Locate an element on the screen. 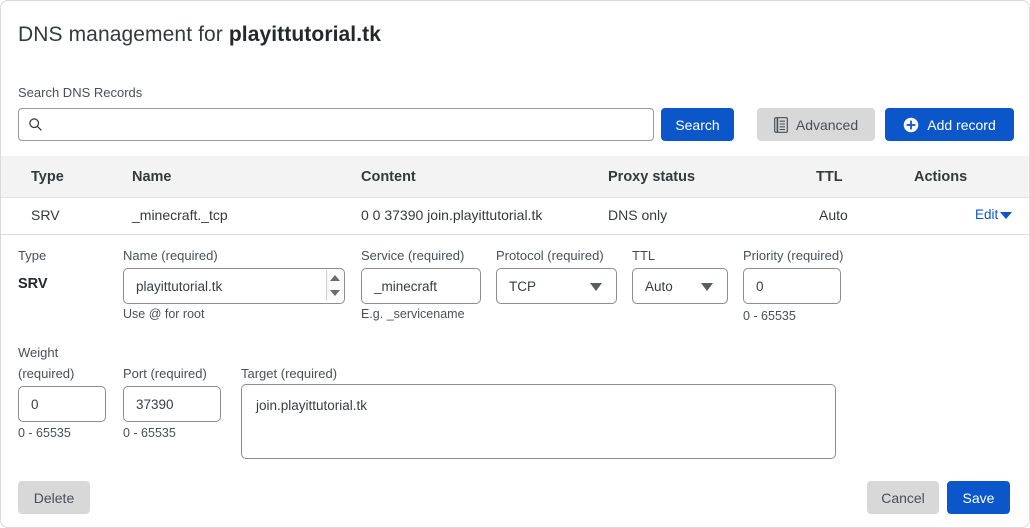 Image resolution: width=1030 pixels, height=528 pixels. search-button: Search is located at coordinates (697, 124).